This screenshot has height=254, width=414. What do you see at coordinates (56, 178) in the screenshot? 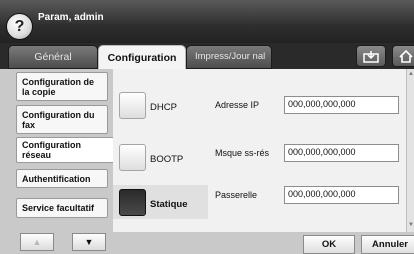
I see `sidebar-item-label: Authentification` at bounding box center [56, 178].